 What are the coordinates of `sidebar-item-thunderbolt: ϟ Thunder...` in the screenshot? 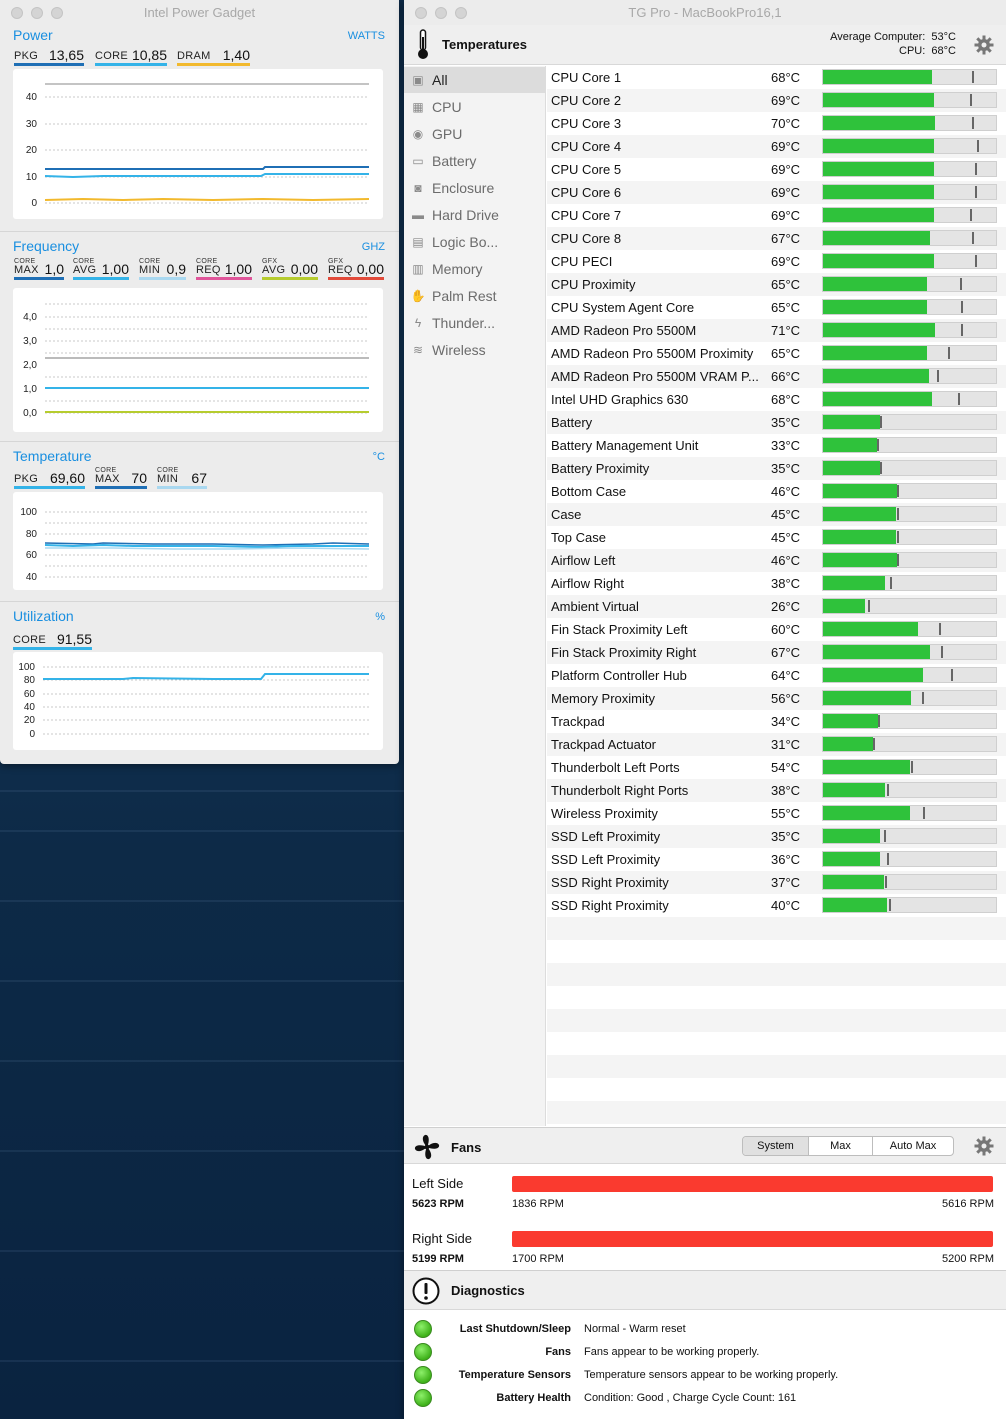 It's located at (475, 323).